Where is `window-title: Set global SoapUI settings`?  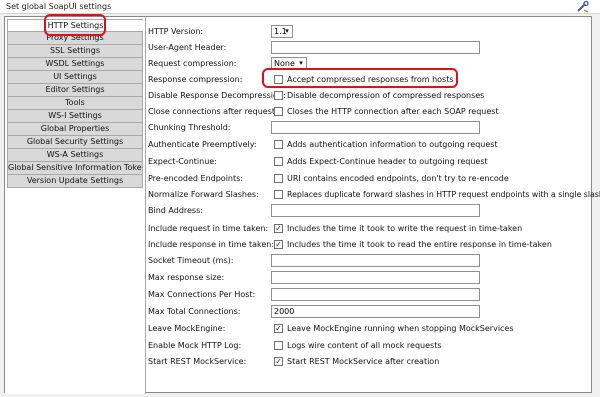
window-title: Set global SoapUI settings is located at coordinates (59, 6).